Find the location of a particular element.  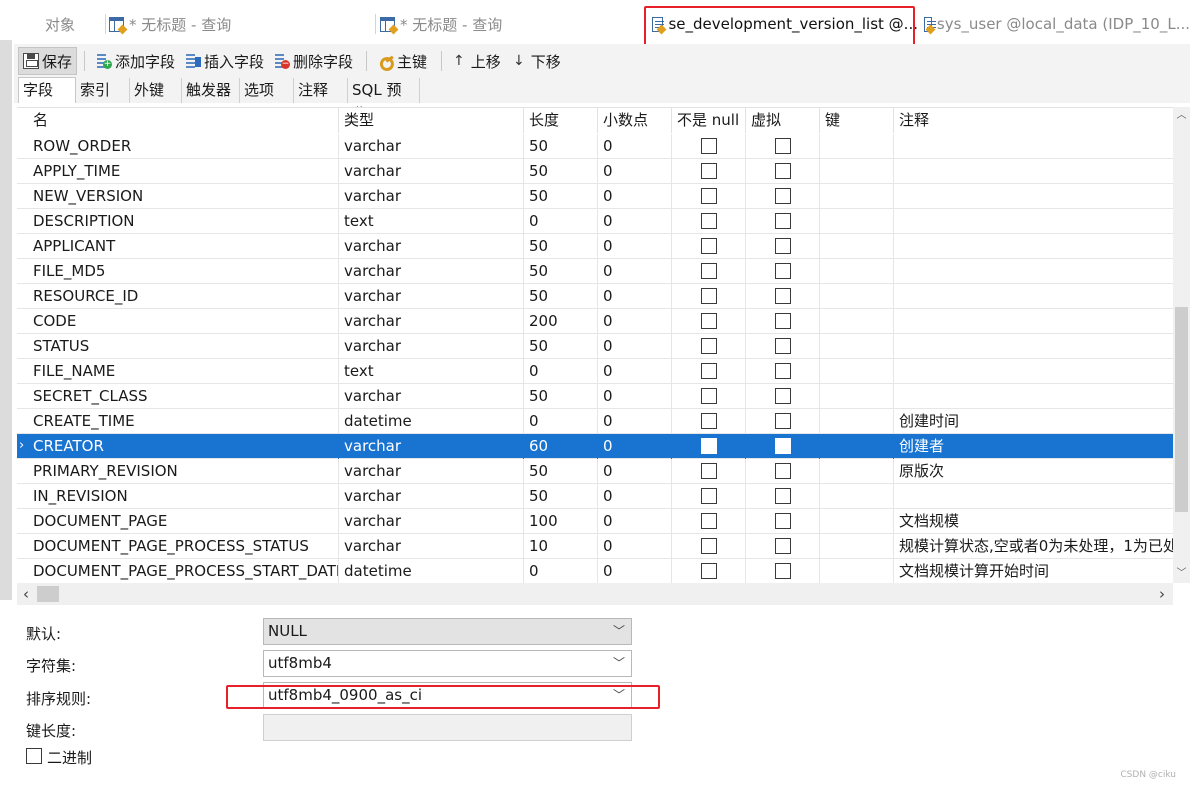

cell-length: 60 is located at coordinates (561, 446).